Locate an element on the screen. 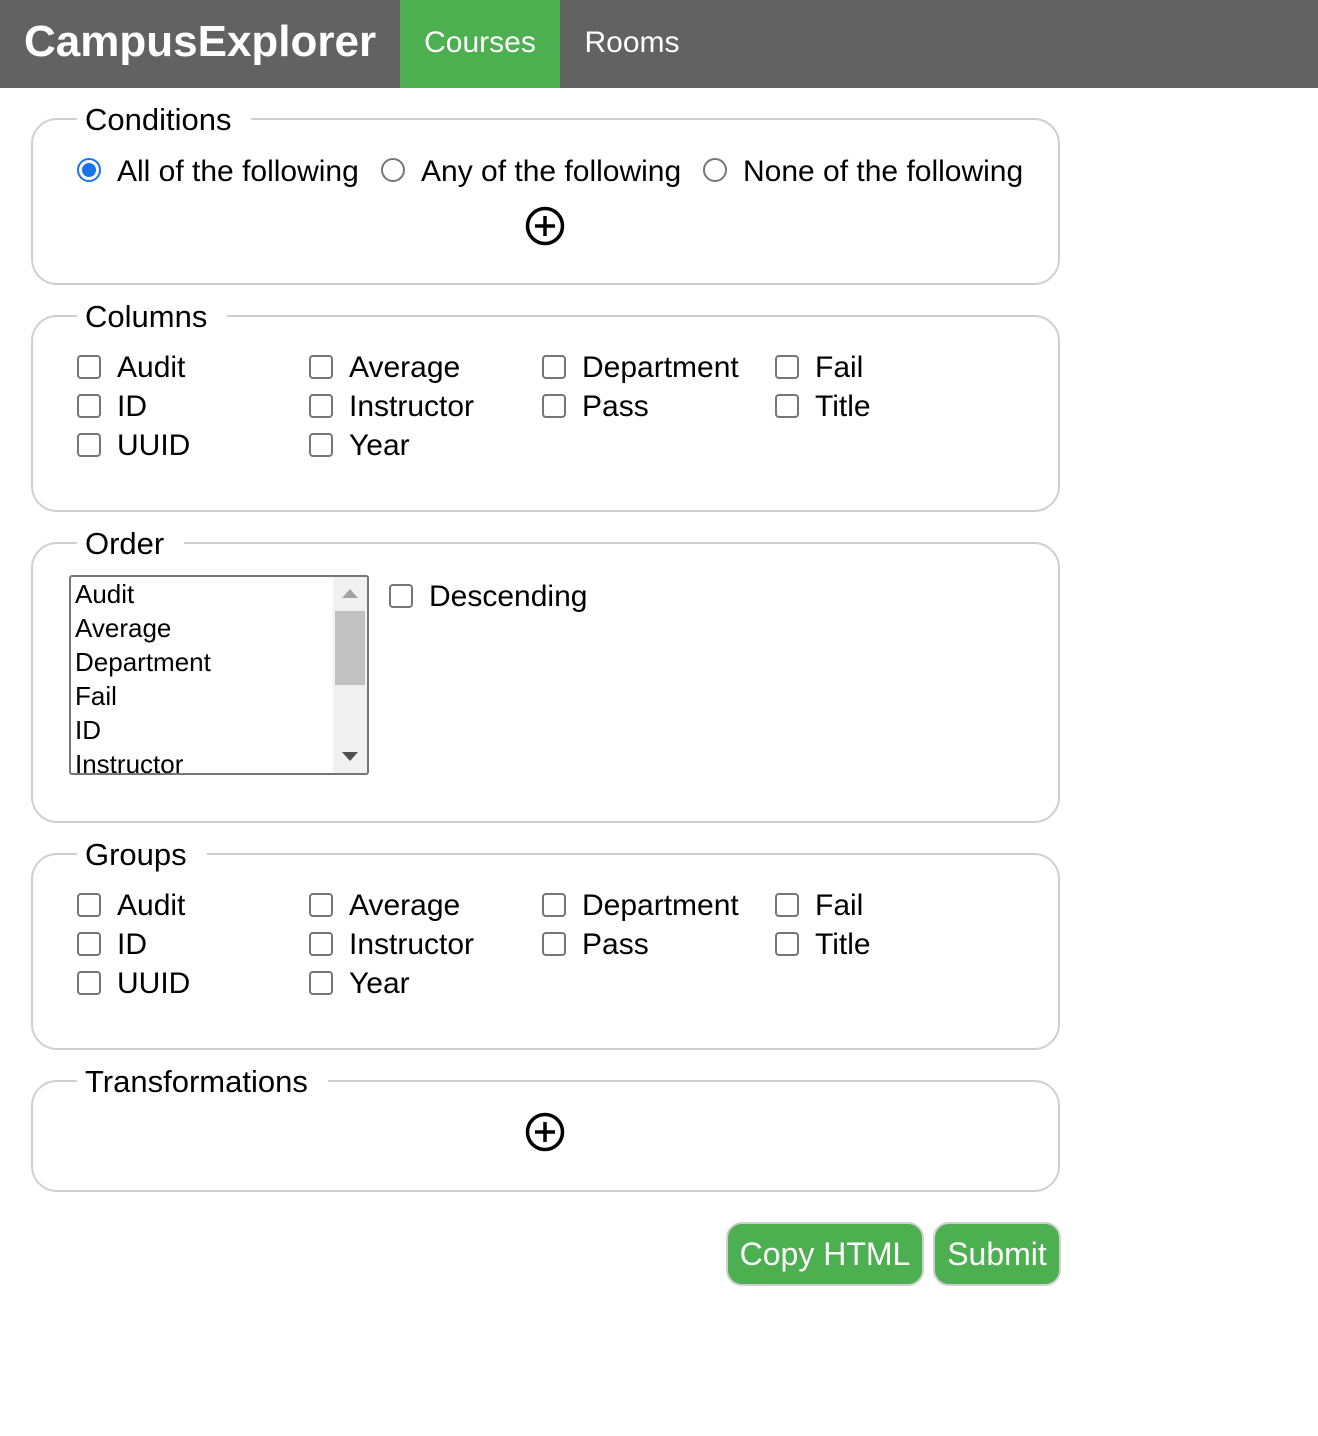 The image size is (1318, 1436). app-brand: CampusExplorer is located at coordinates (200, 41).